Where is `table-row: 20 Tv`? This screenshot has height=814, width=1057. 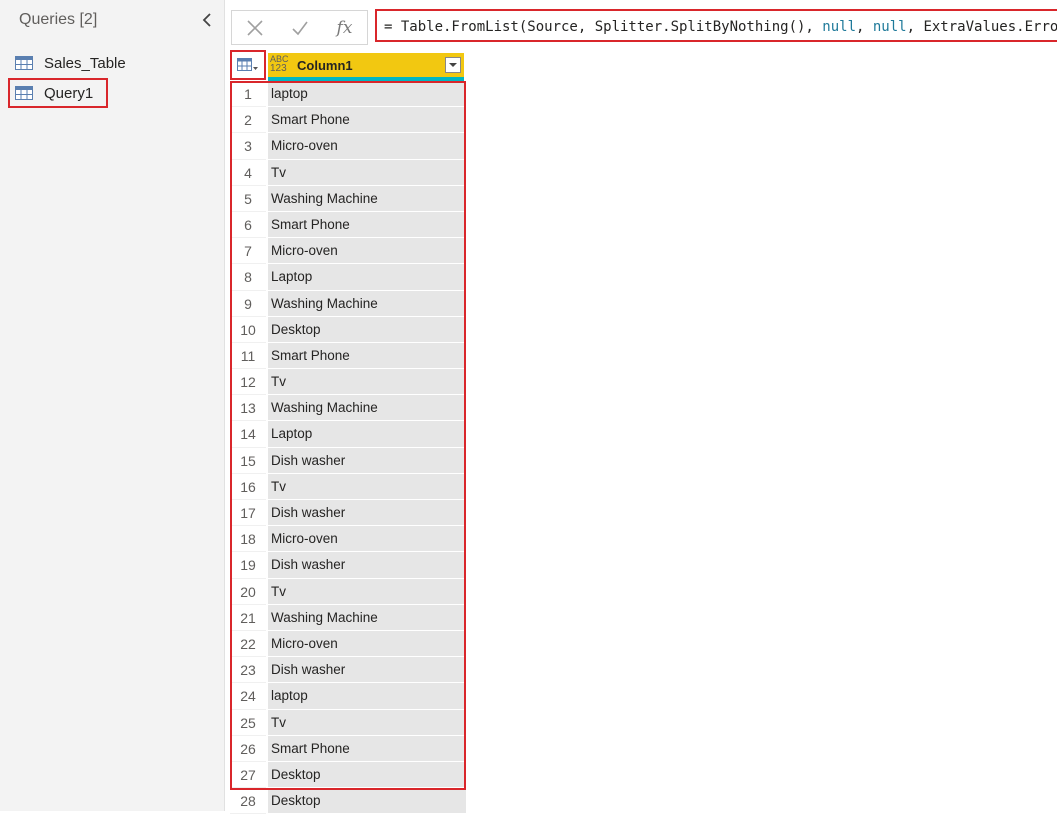 table-row: 20 Tv is located at coordinates (348, 591).